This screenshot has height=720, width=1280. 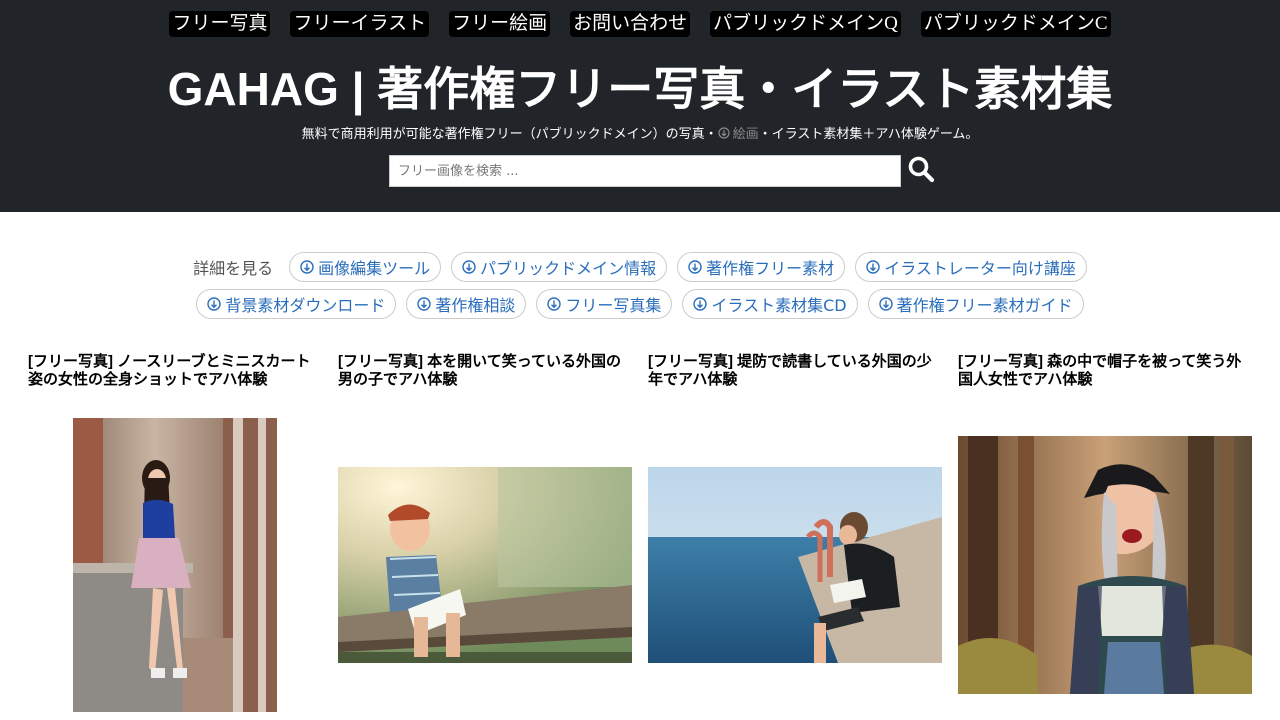 I want to click on tag-label: 著作権相談, so click(x=475, y=305).